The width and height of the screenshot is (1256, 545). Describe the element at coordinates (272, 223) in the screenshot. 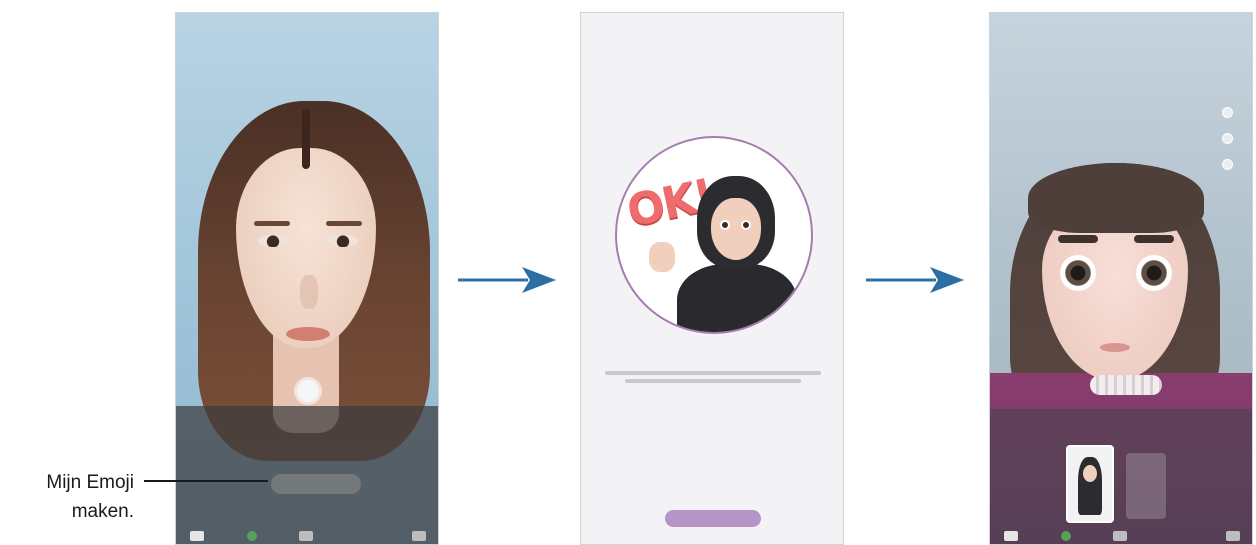

I see `left-eyebrow` at that location.